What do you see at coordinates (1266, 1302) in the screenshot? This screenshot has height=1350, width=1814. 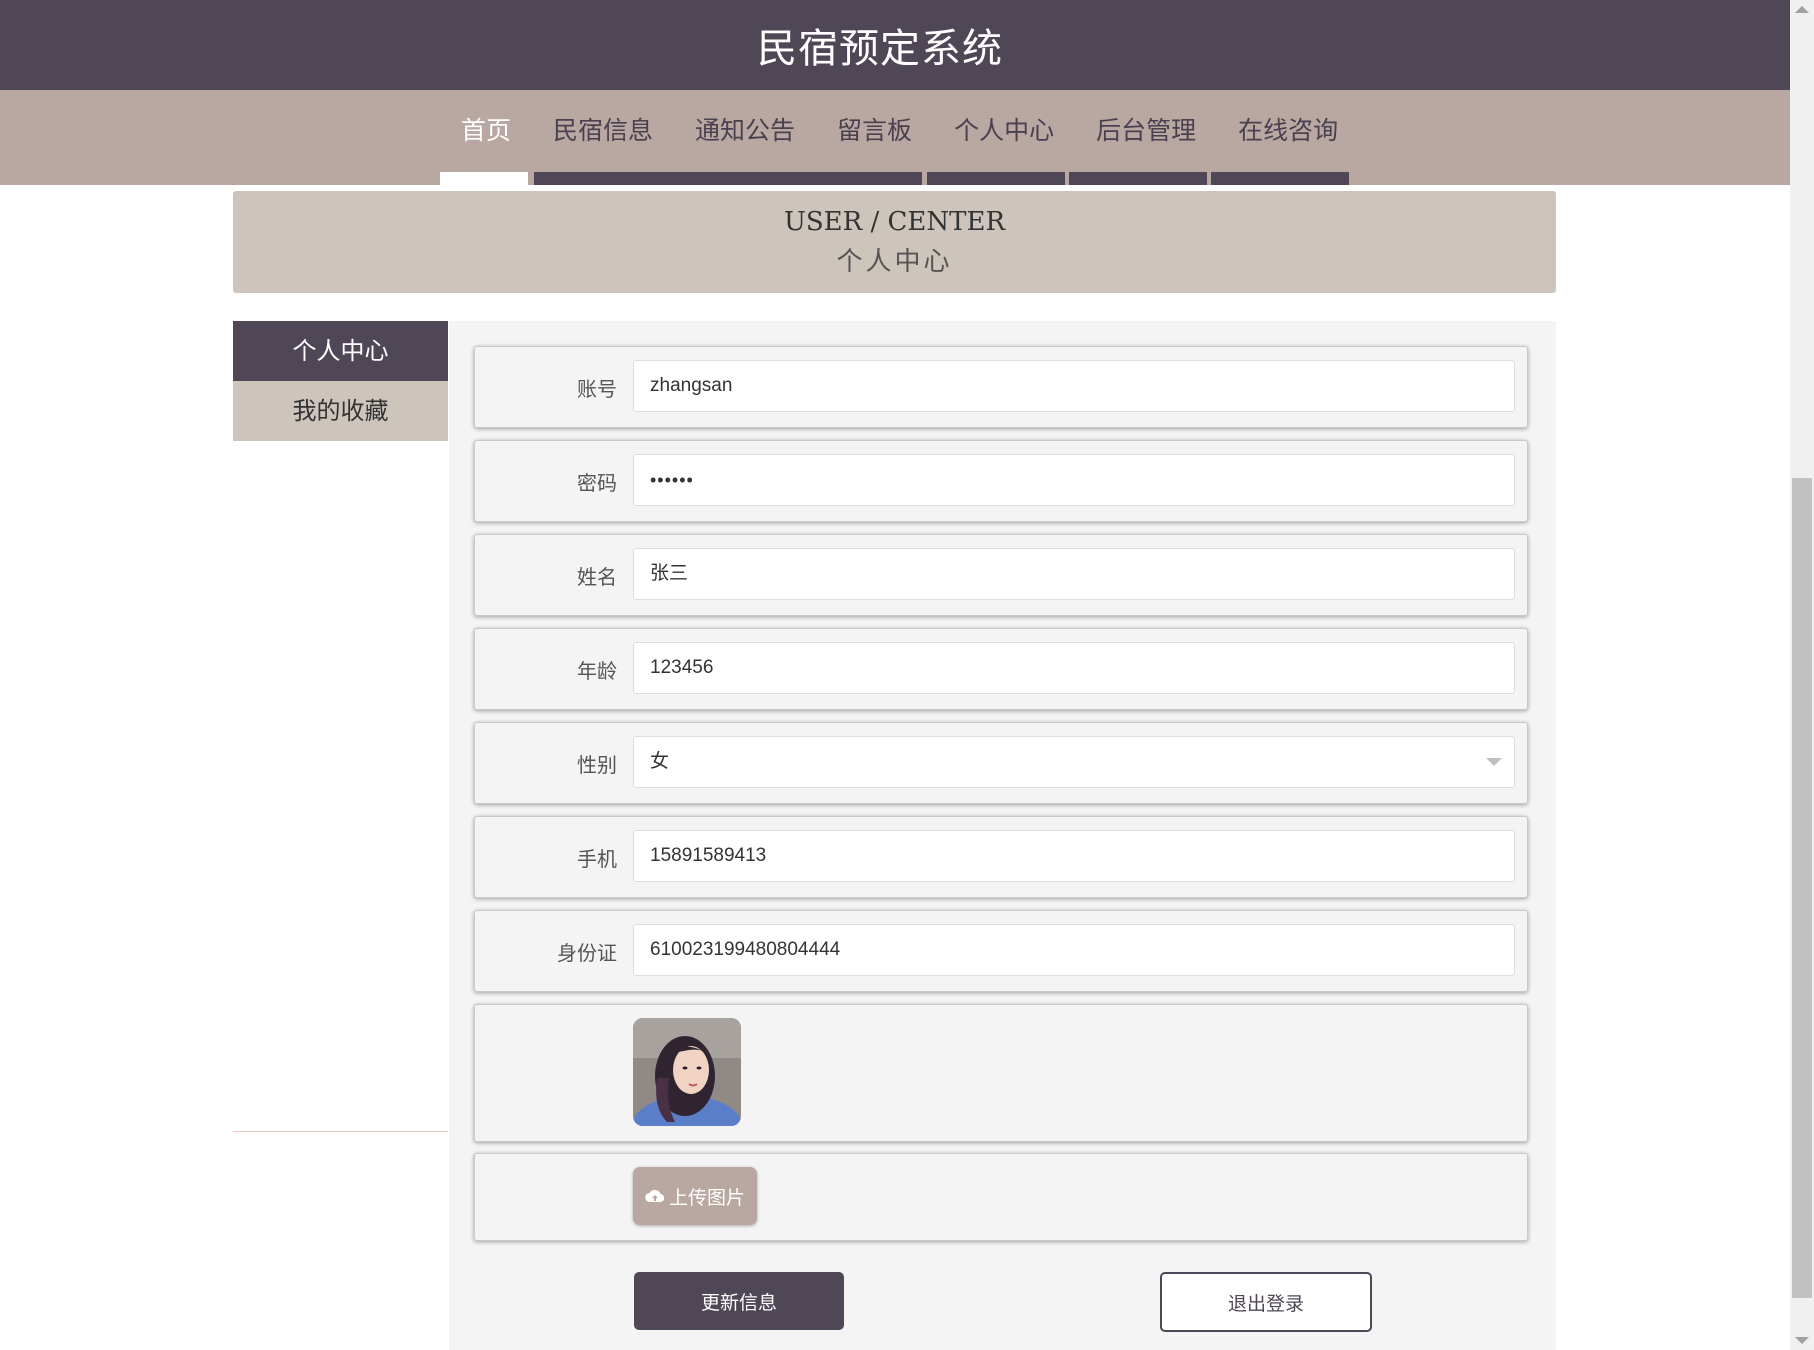 I see `logout-button: 退出登录` at bounding box center [1266, 1302].